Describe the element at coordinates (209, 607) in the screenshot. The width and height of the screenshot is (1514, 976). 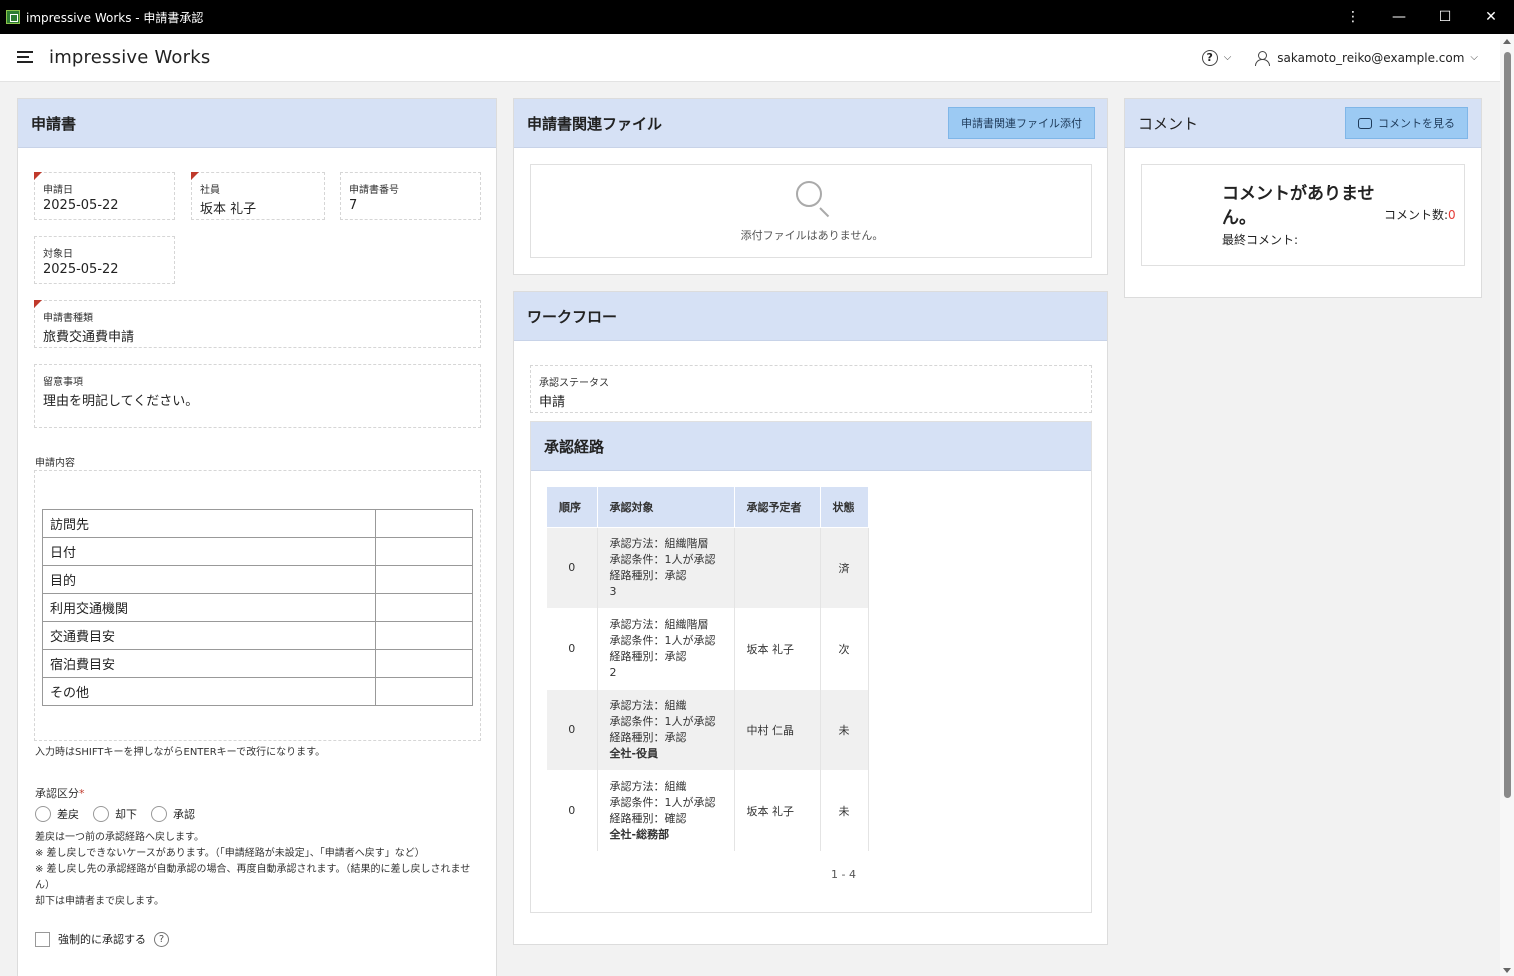
I see `content-row-label: 利用交通機関` at that location.